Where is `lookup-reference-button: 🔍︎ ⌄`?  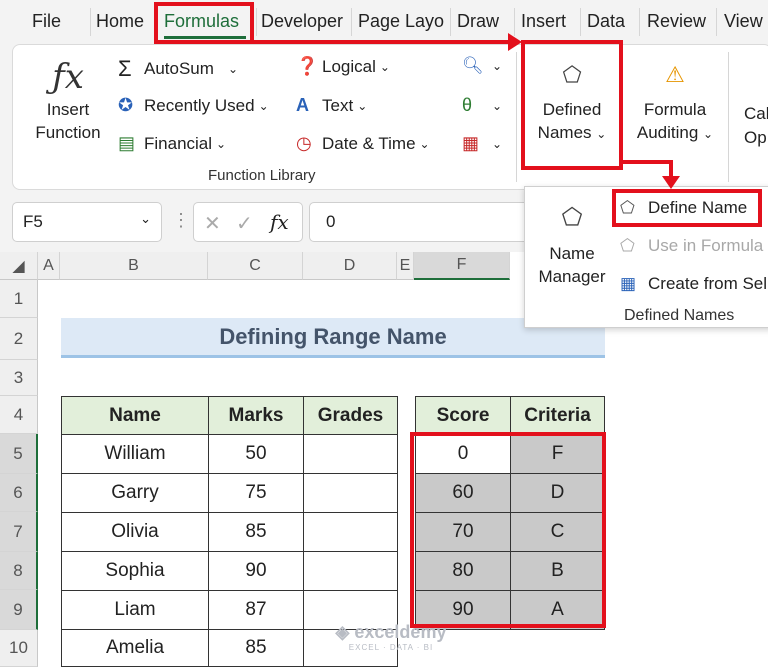
lookup-reference-button: 🔍︎ ⌄ is located at coordinates (482, 66).